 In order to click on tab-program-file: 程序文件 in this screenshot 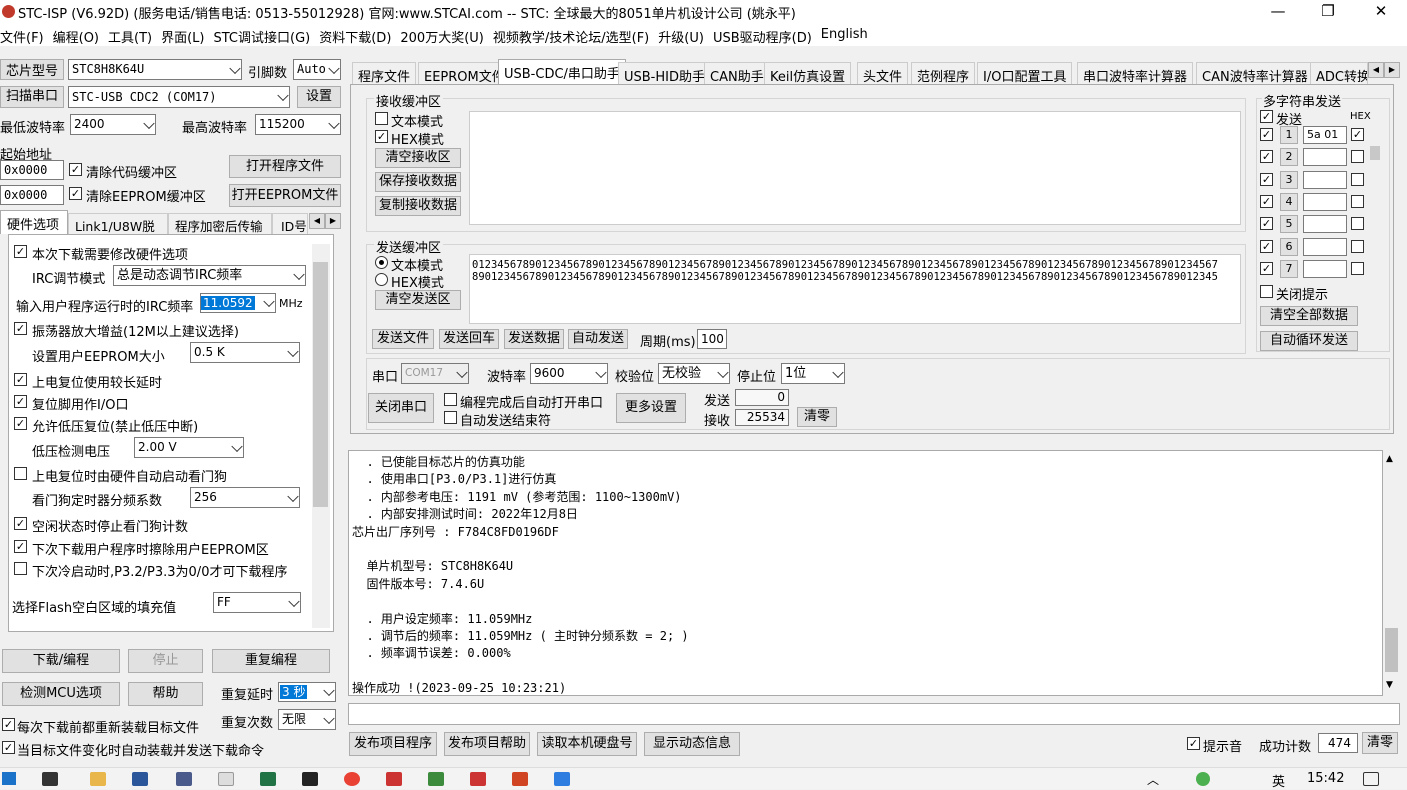, I will do `click(384, 73)`.